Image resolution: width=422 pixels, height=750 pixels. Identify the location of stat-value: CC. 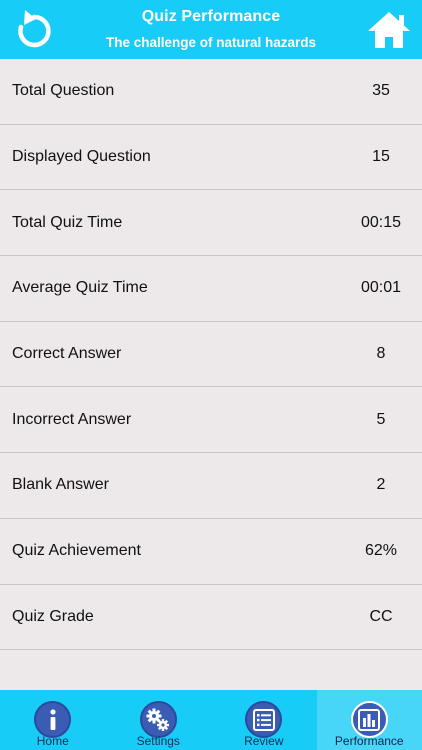
(381, 616).